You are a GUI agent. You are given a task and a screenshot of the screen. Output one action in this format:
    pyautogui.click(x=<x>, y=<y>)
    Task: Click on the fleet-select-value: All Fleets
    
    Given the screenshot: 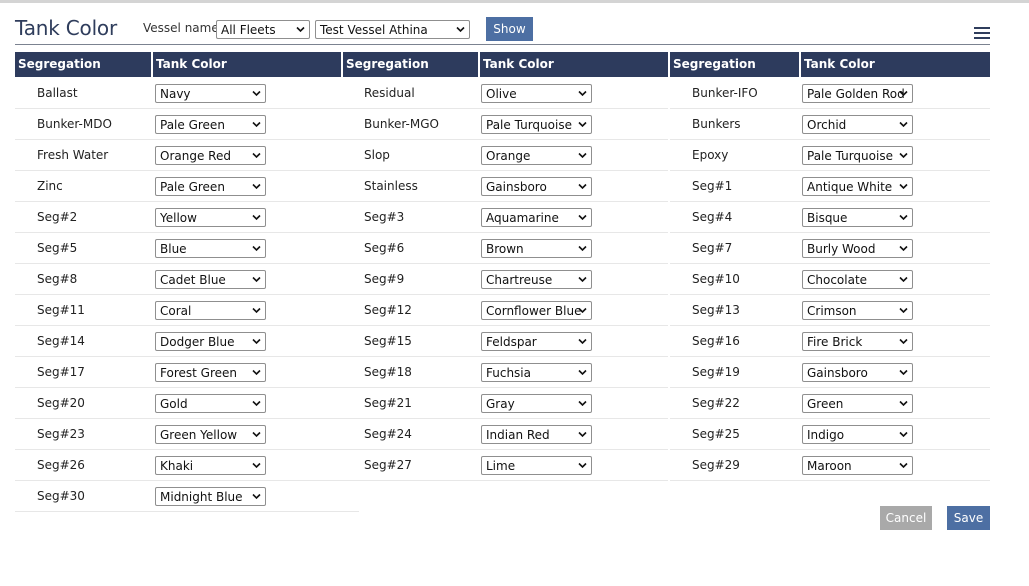 What is the action you would take?
    pyautogui.click(x=248, y=30)
    